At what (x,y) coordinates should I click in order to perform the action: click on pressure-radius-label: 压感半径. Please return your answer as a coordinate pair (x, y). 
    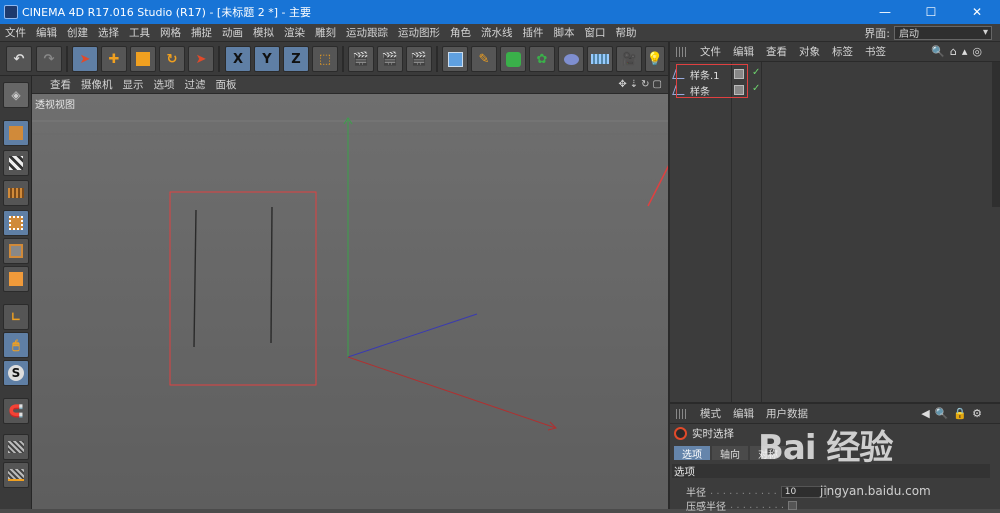
    Looking at the image, I should click on (706, 507).